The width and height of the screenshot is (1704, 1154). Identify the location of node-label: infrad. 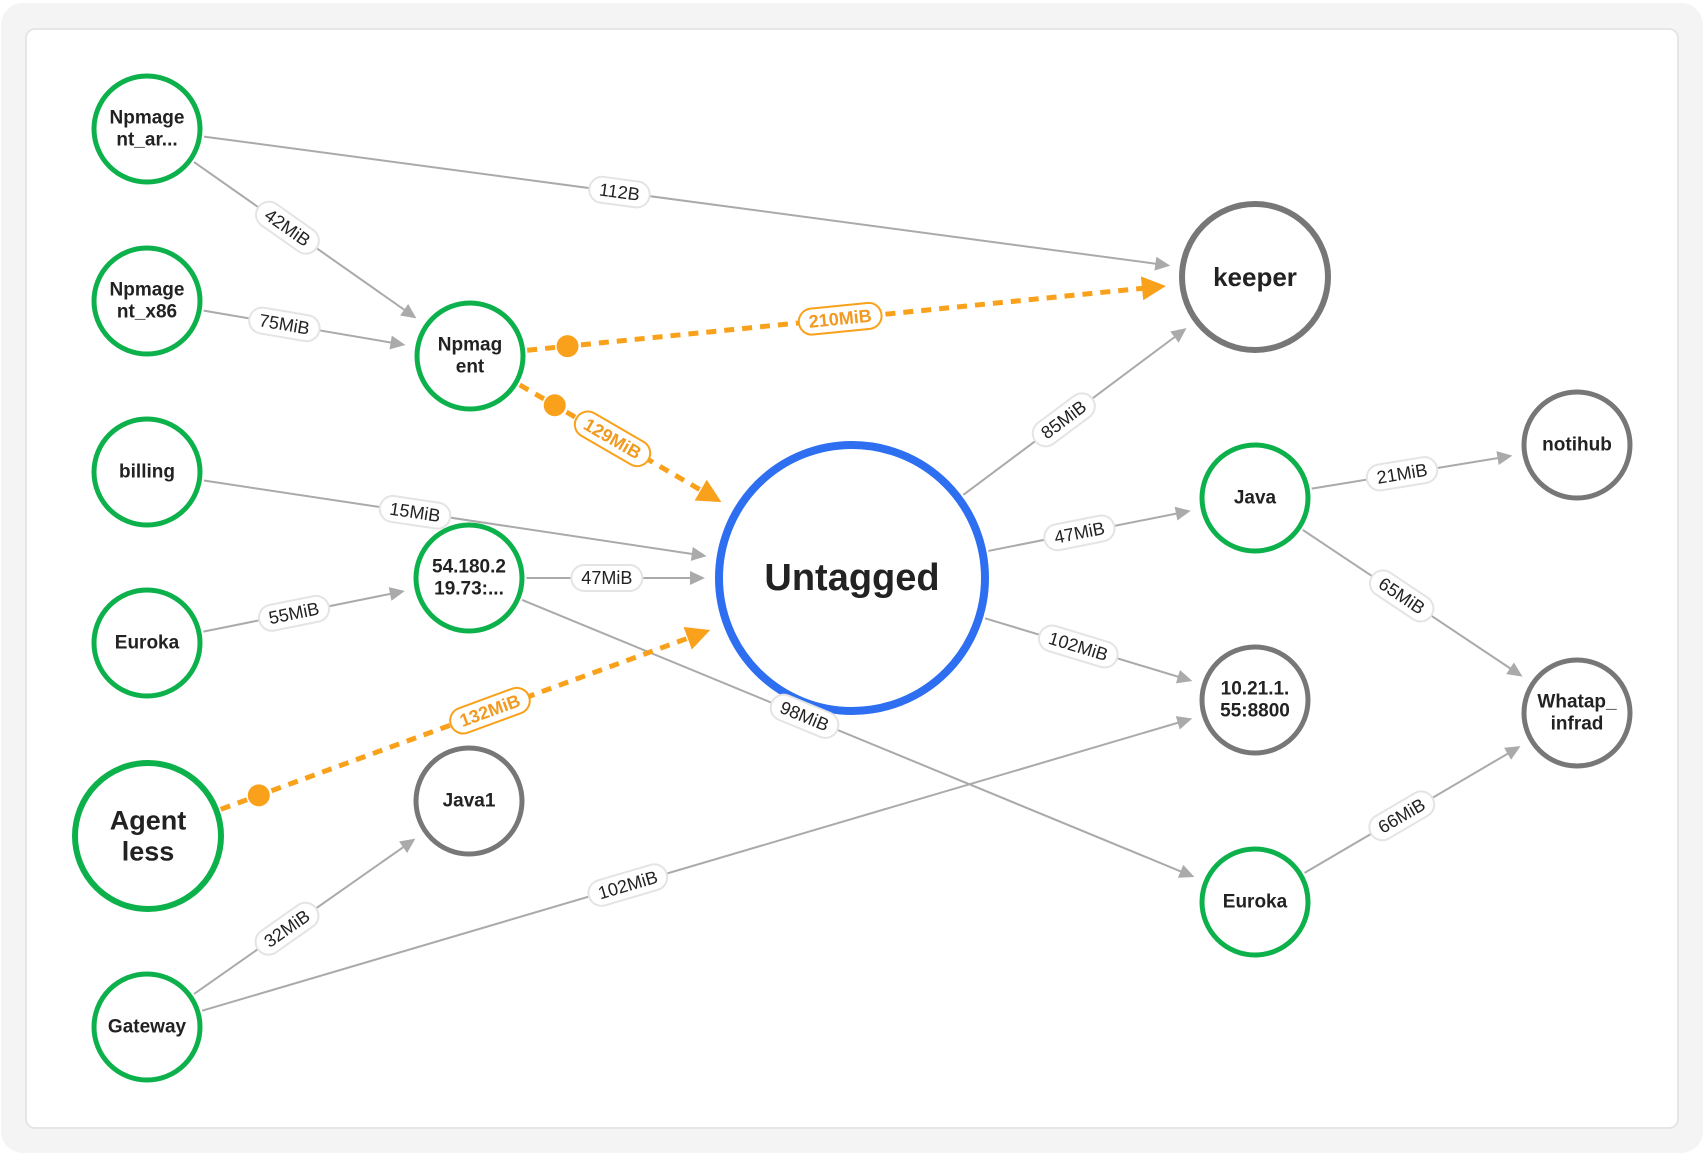
(1577, 723).